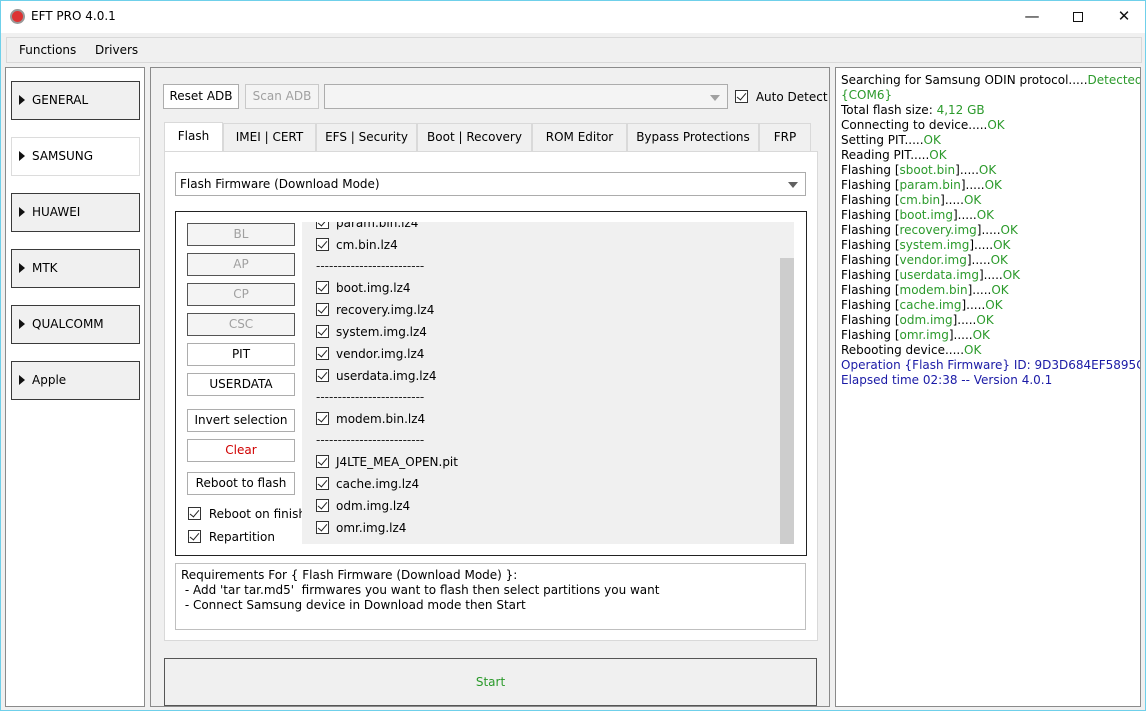 The image size is (1146, 711). What do you see at coordinates (911, 200) in the screenshot?
I see `log-line-flashing: Flashing [cm.bin].....OK` at bounding box center [911, 200].